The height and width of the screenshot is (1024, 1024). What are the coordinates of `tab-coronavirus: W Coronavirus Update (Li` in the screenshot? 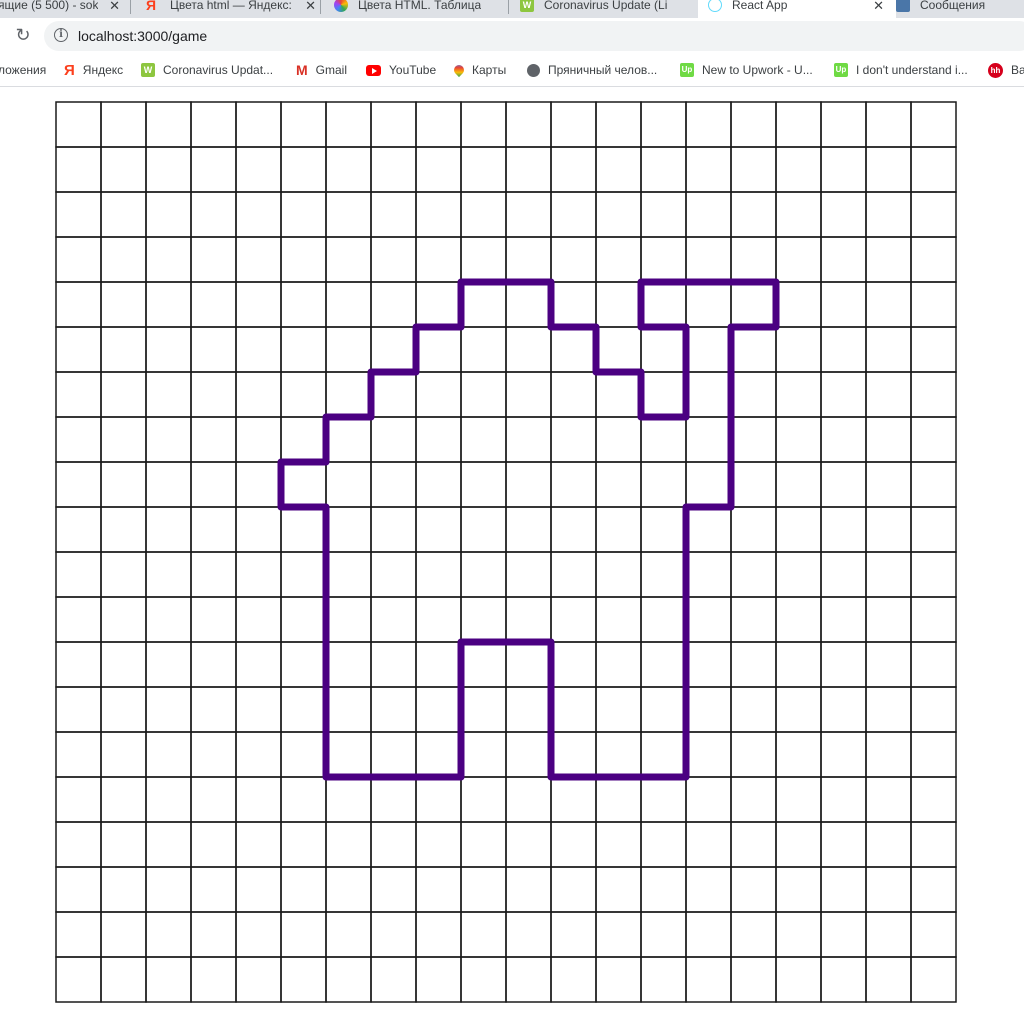 It's located at (607, 9).